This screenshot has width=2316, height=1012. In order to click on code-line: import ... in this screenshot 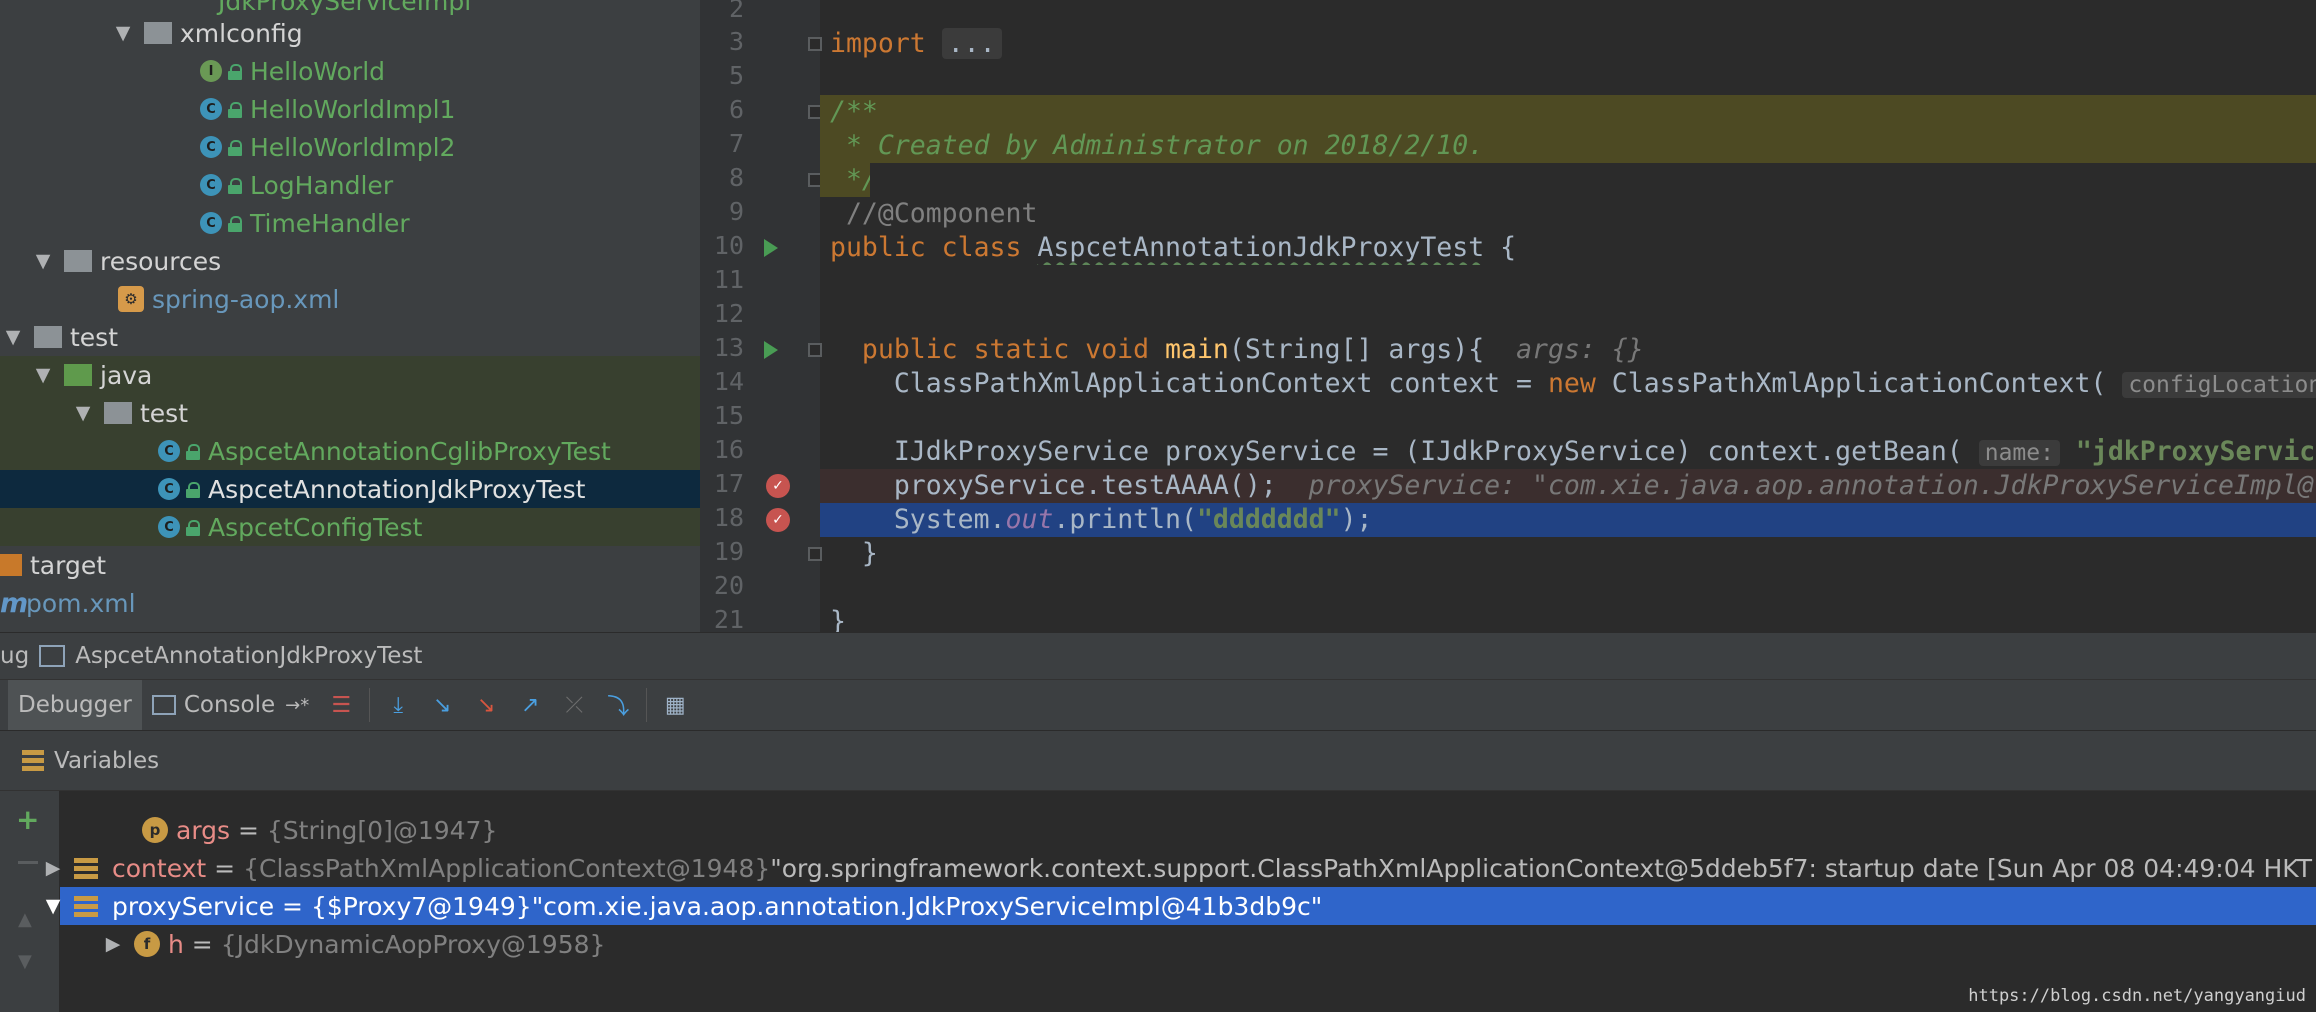, I will do `click(1568, 44)`.